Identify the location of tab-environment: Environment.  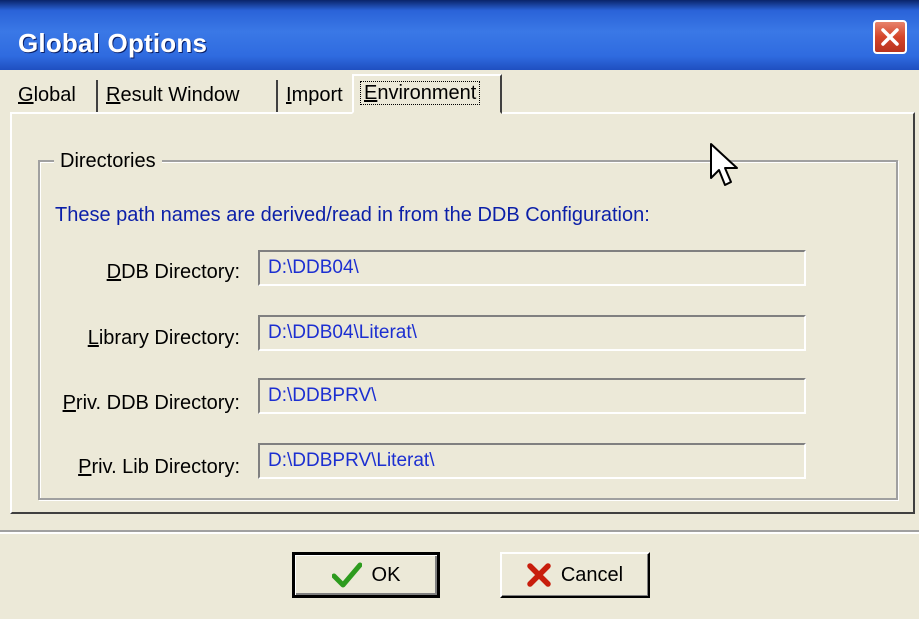
(427, 94).